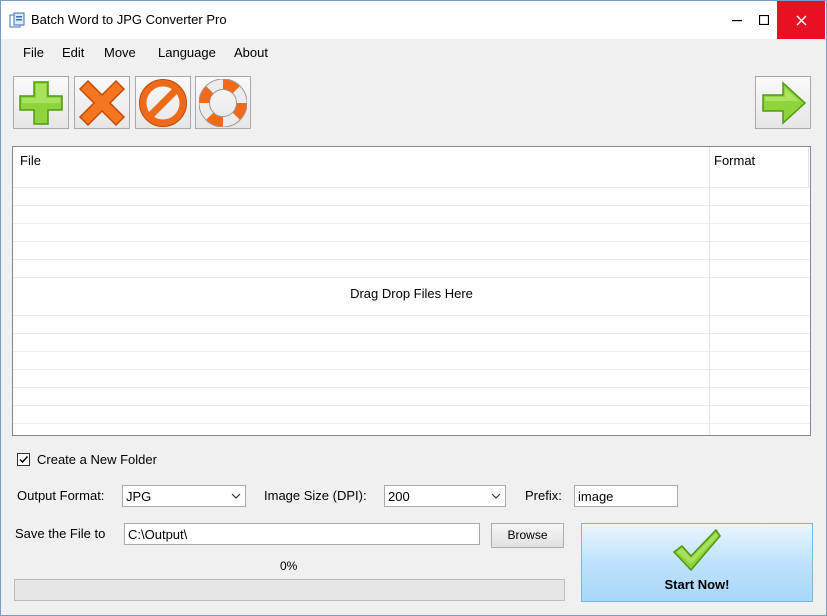 Image resolution: width=827 pixels, height=616 pixels. What do you see at coordinates (139, 496) in the screenshot?
I see `output-format-value: JPG` at bounding box center [139, 496].